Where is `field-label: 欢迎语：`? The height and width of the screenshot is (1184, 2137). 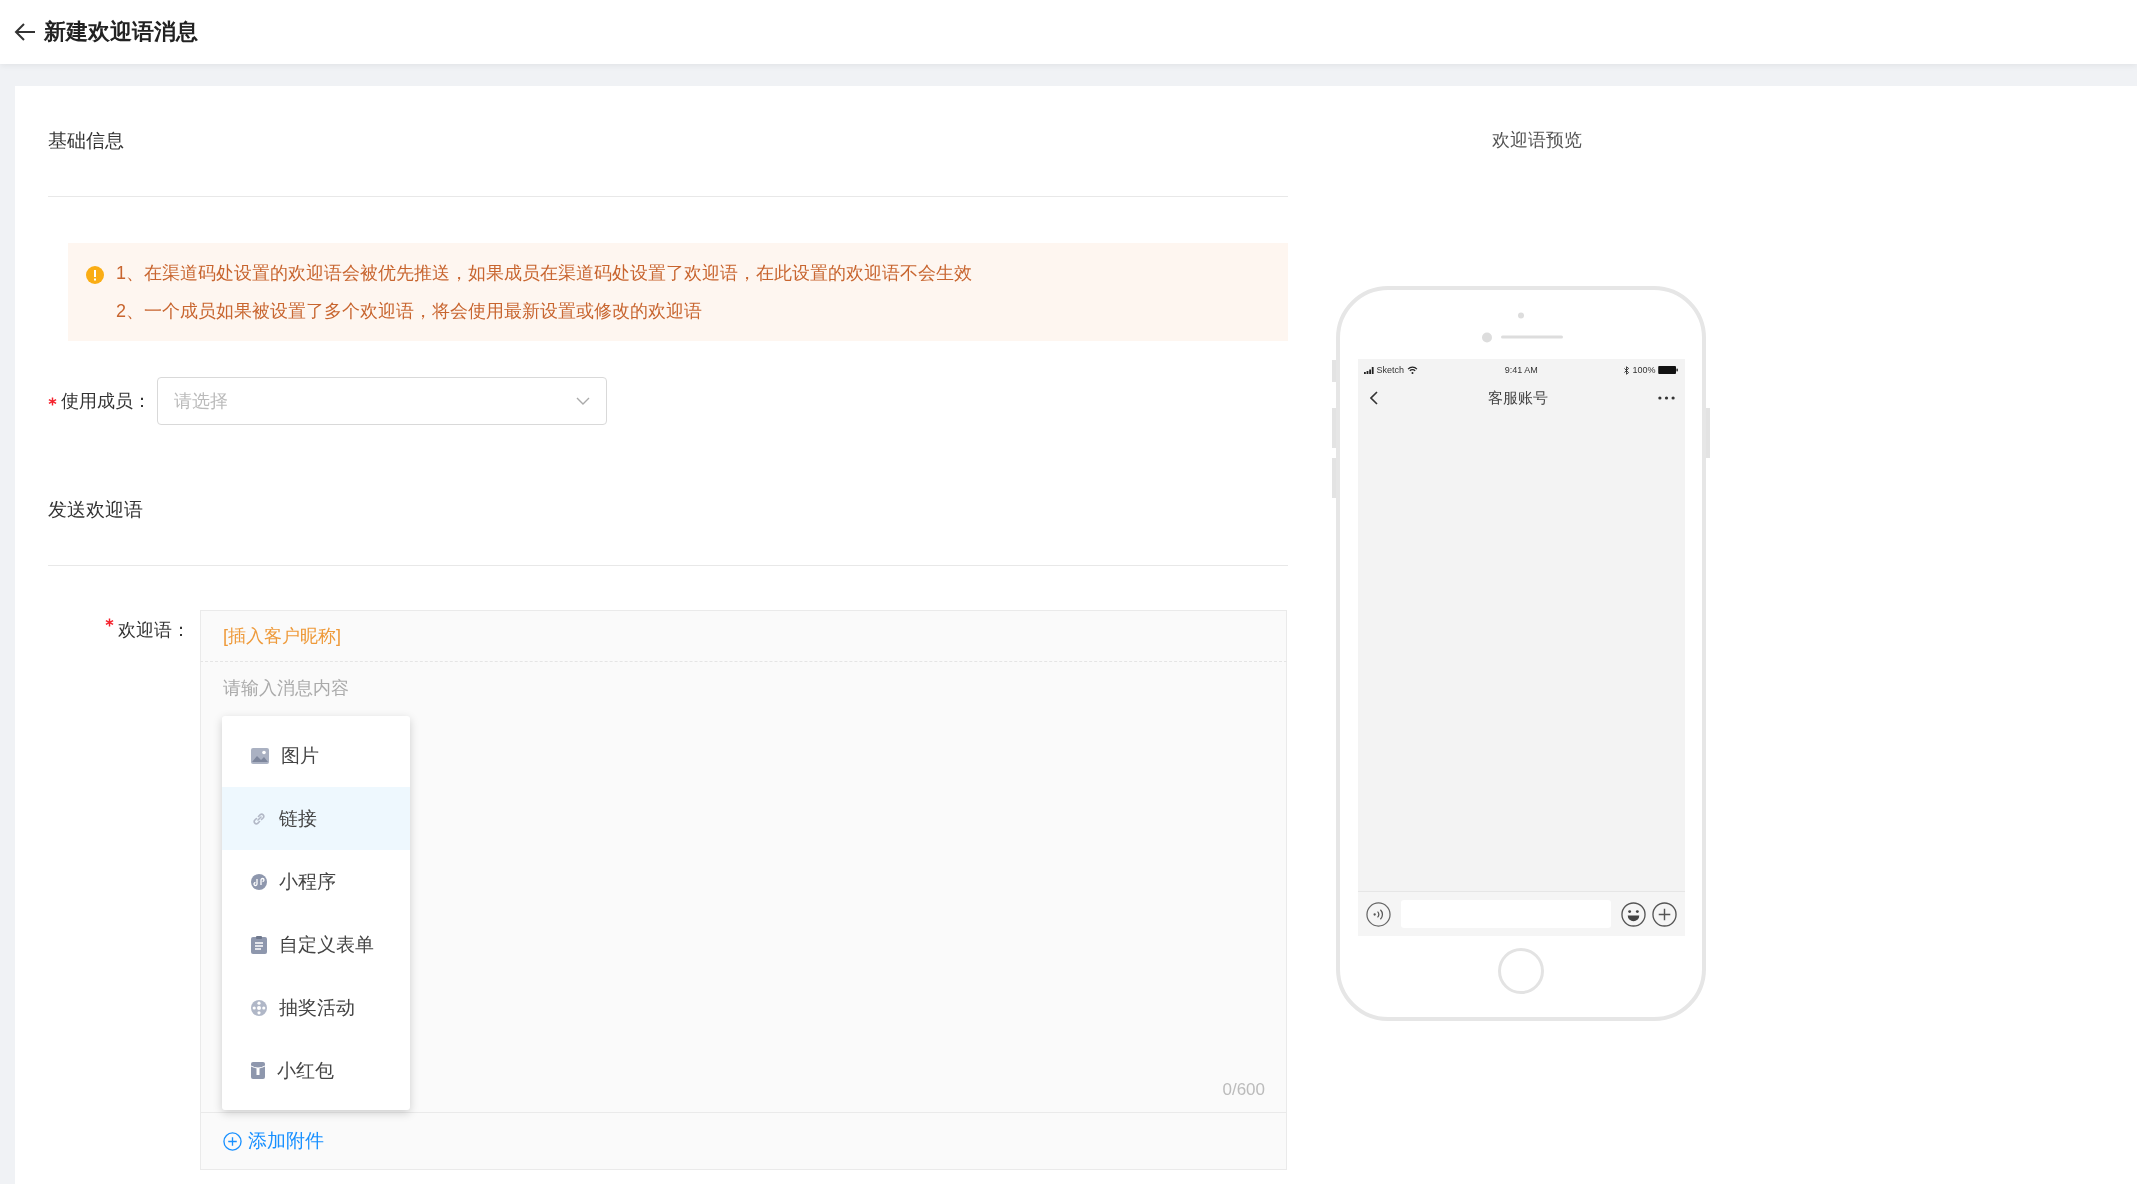
field-label: 欢迎语： is located at coordinates (154, 630).